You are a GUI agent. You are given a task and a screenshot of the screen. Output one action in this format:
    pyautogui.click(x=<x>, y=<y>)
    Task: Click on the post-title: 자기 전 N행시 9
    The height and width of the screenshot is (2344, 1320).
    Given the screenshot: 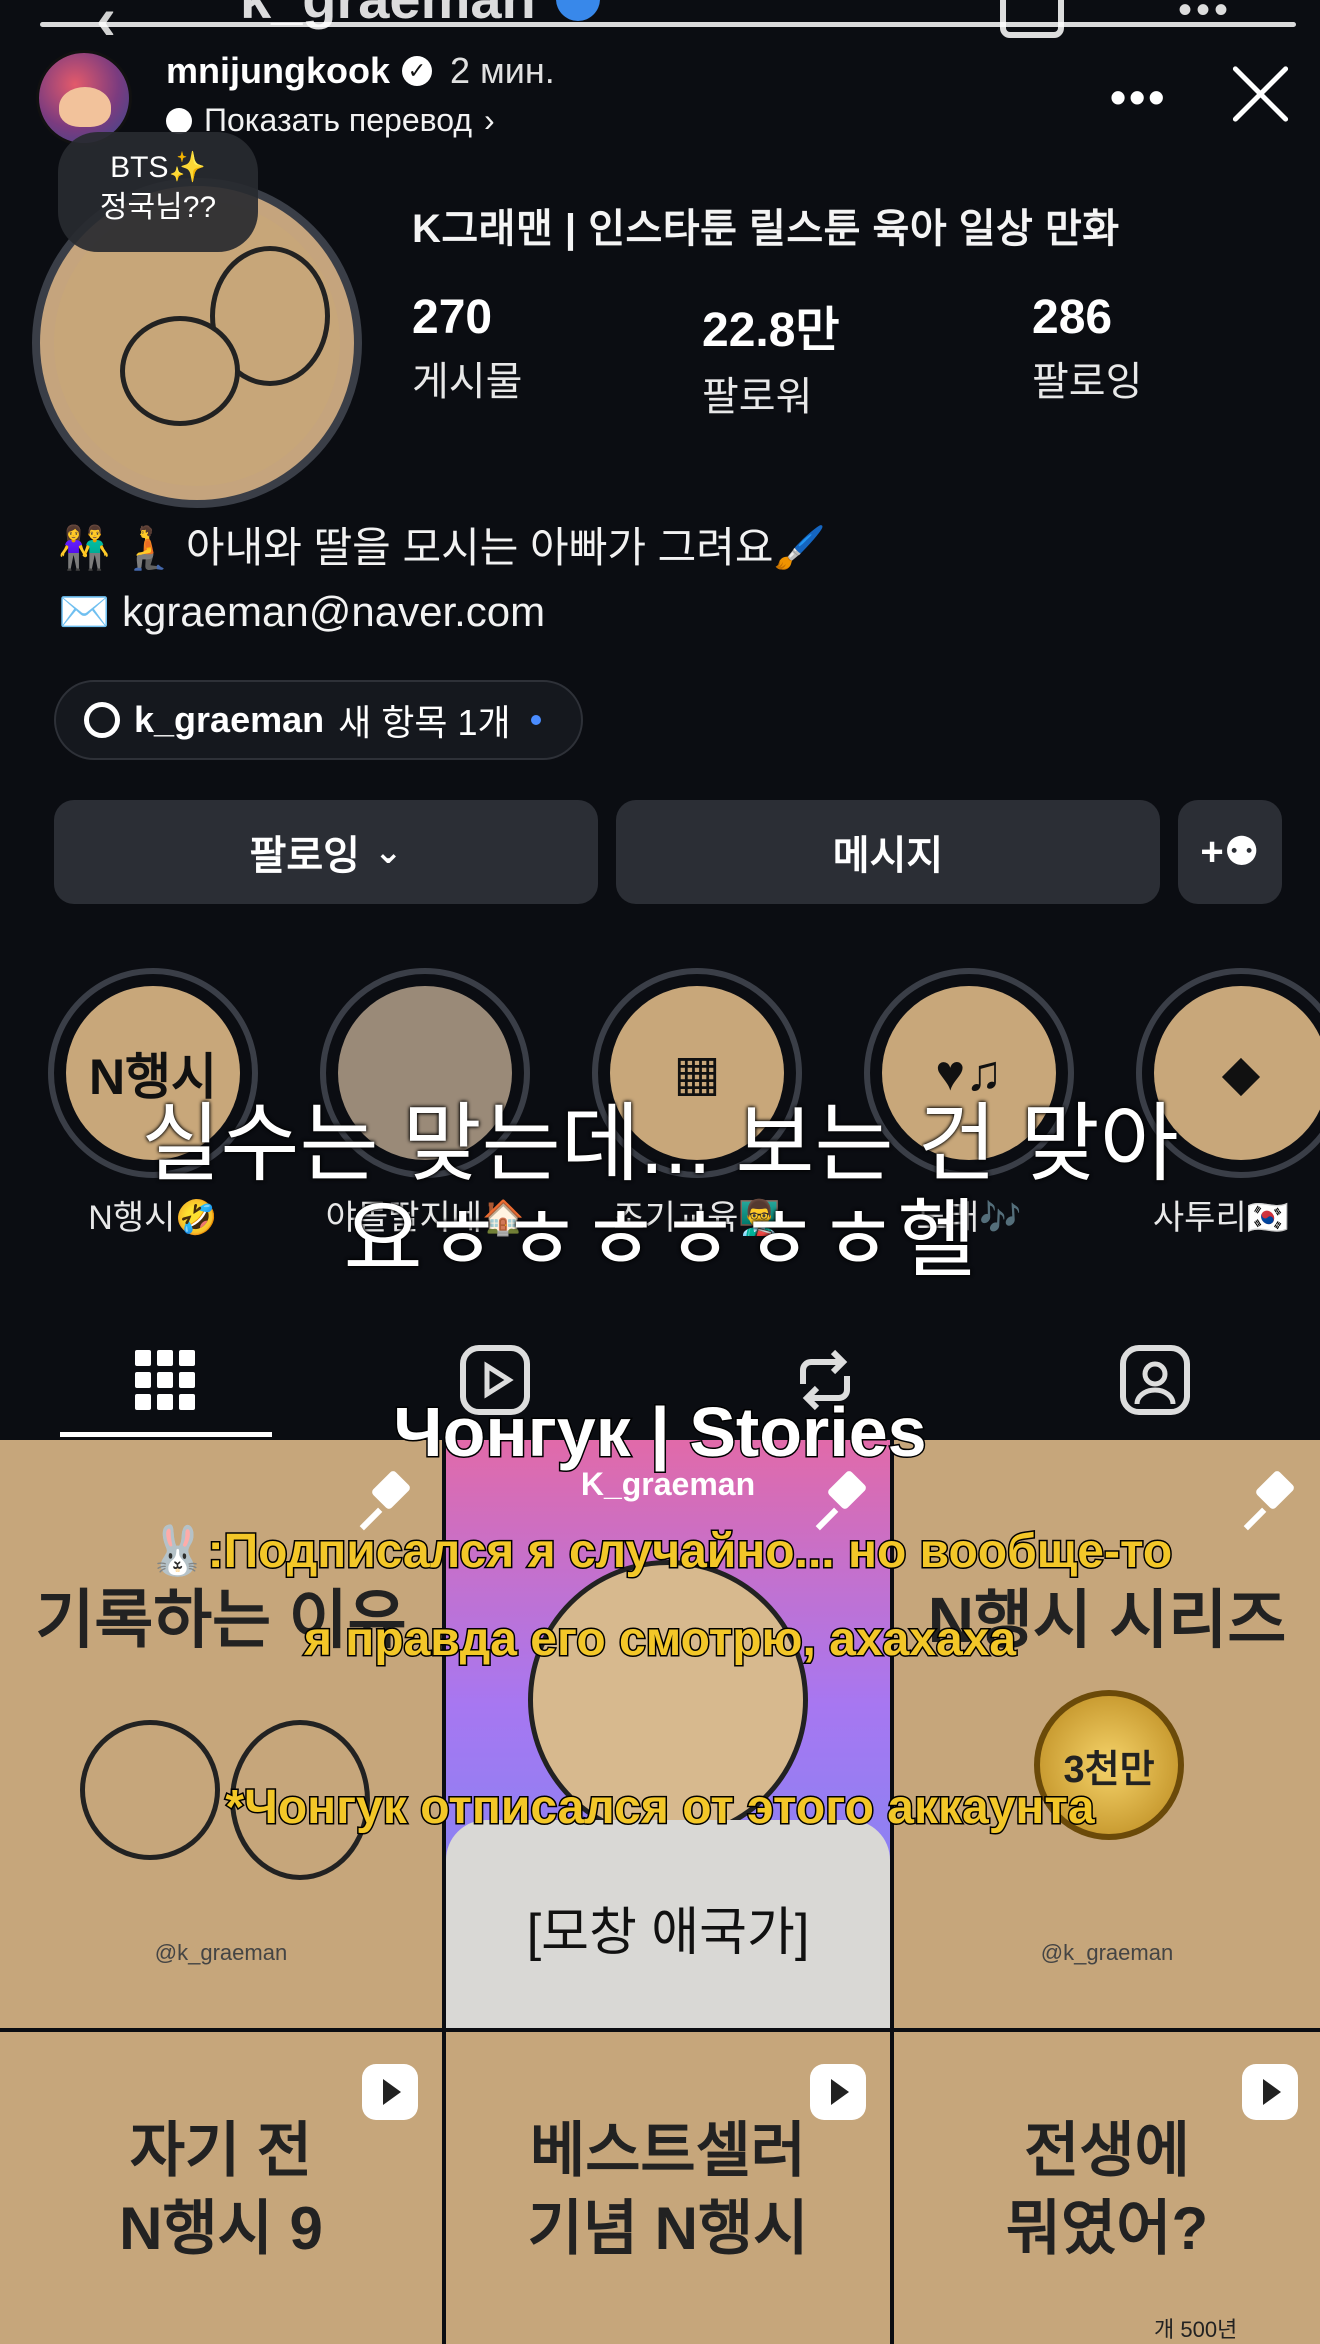 What is the action you would take?
    pyautogui.click(x=221, y=2189)
    